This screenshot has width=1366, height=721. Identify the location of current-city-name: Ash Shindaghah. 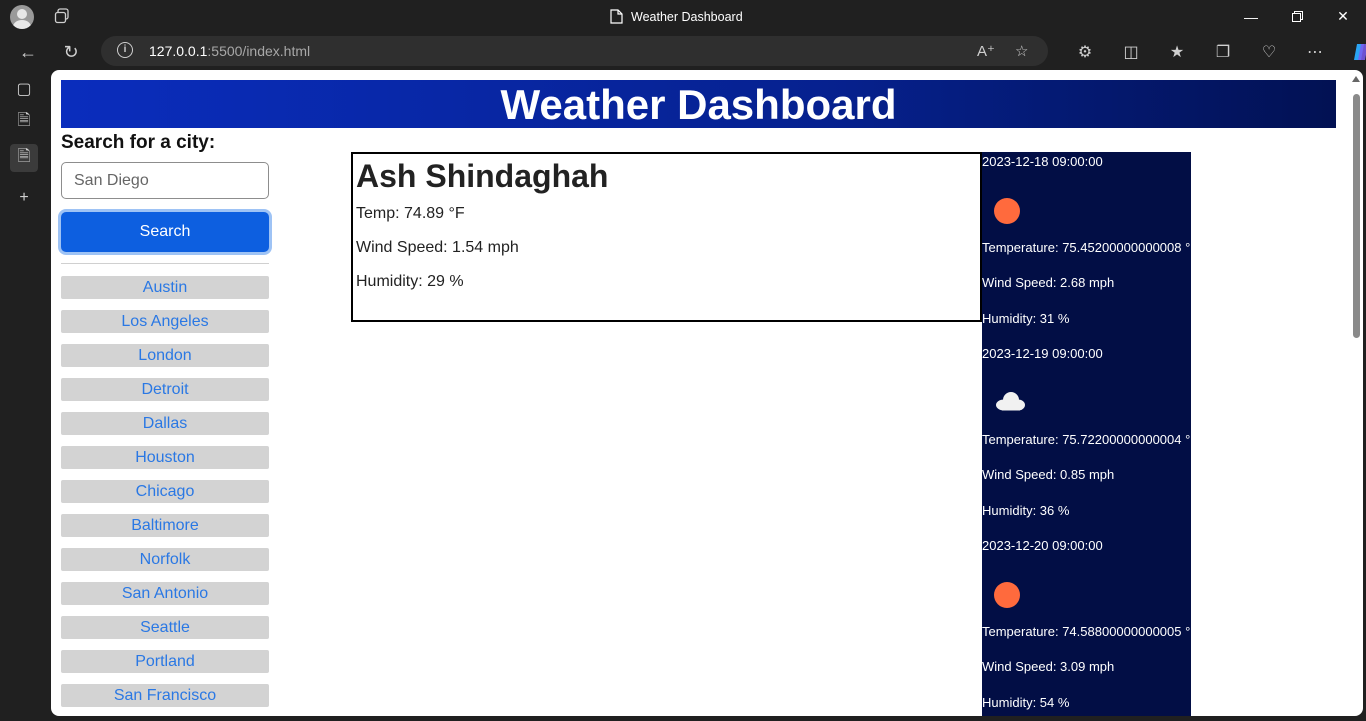
(482, 176).